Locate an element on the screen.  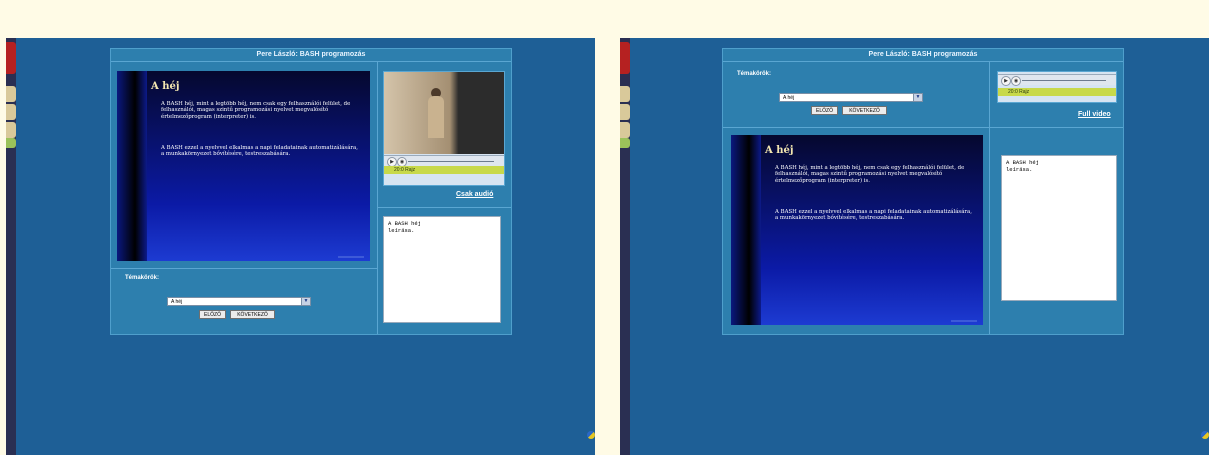
play-icon: ▶ is located at coordinates (1006, 81).